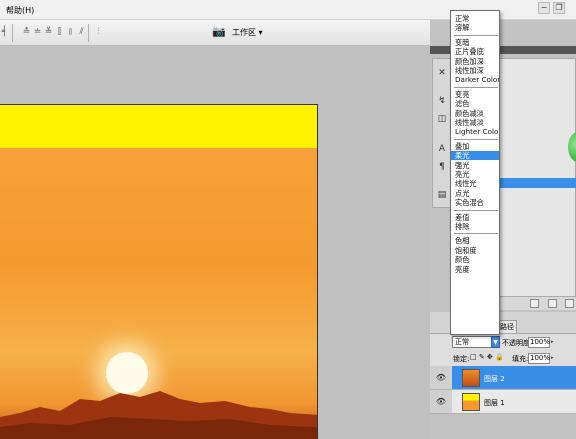 The width and height of the screenshot is (576, 439). Describe the element at coordinates (544, 8) in the screenshot. I see `minimize-button: −` at that location.